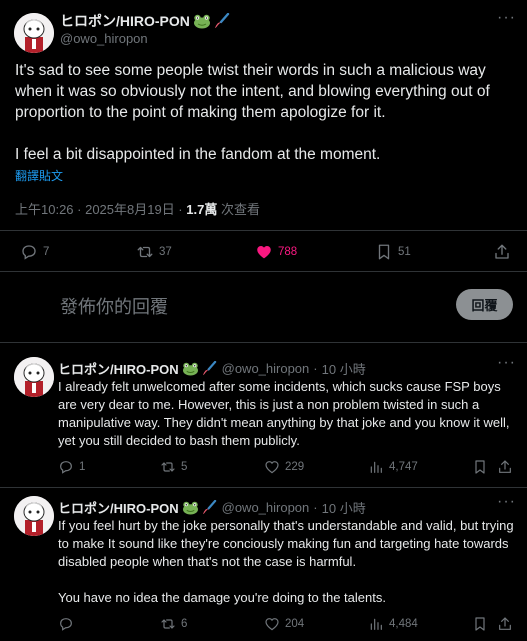 Image resolution: width=527 pixels, height=641 pixels. I want to click on like-button: 788, so click(276, 252).